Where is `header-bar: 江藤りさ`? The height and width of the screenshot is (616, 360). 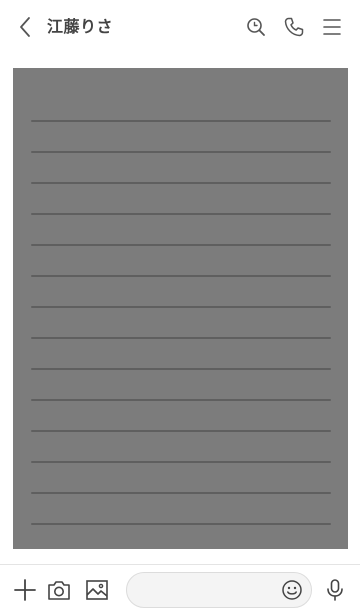
header-bar: 江藤りさ is located at coordinates (180, 27).